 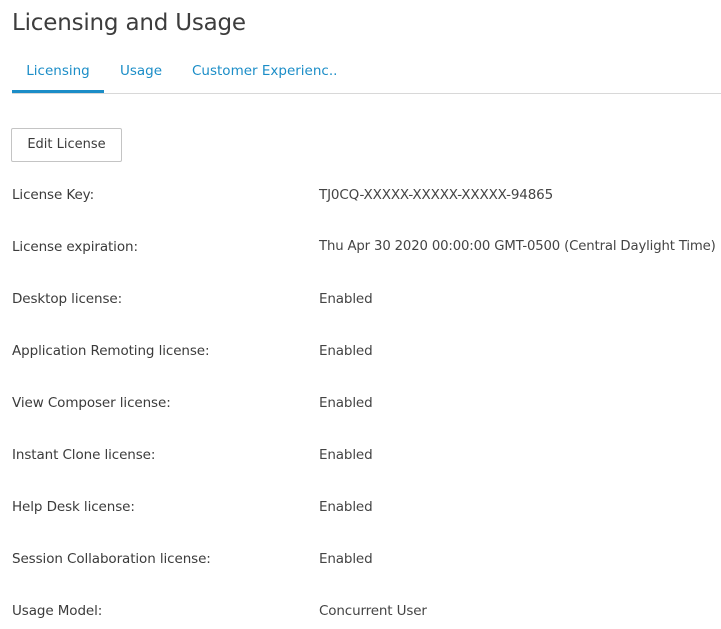 I want to click on detail-row-help-desk-license: Help Desk license: Enabled, so click(x=366, y=509).